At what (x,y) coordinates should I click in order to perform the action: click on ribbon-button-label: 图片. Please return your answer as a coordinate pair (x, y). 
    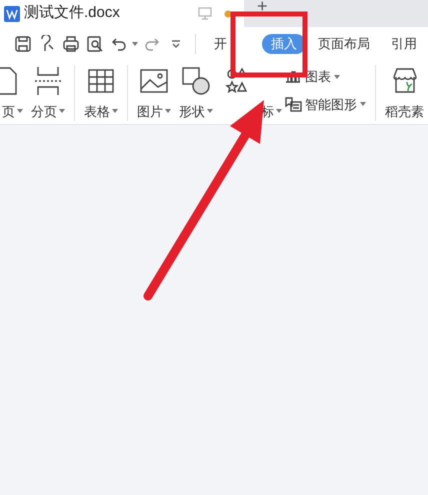
    Looking at the image, I should click on (150, 111).